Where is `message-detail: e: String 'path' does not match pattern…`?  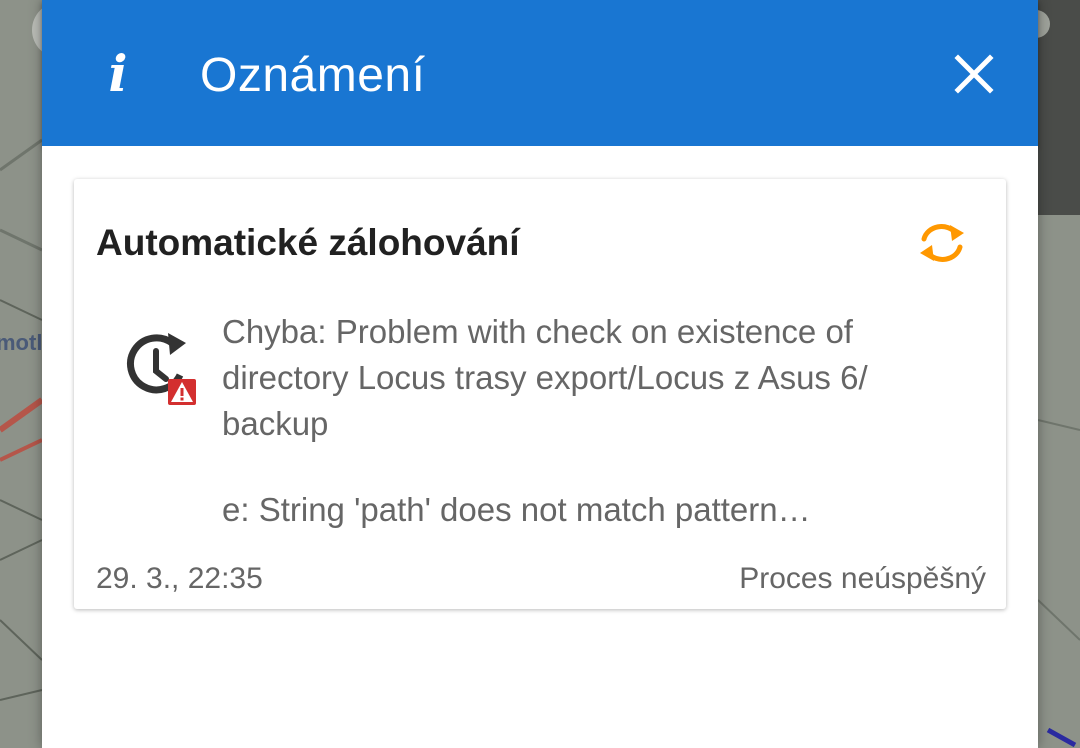 message-detail: e: String 'path' does not match pattern… is located at coordinates (516, 509).